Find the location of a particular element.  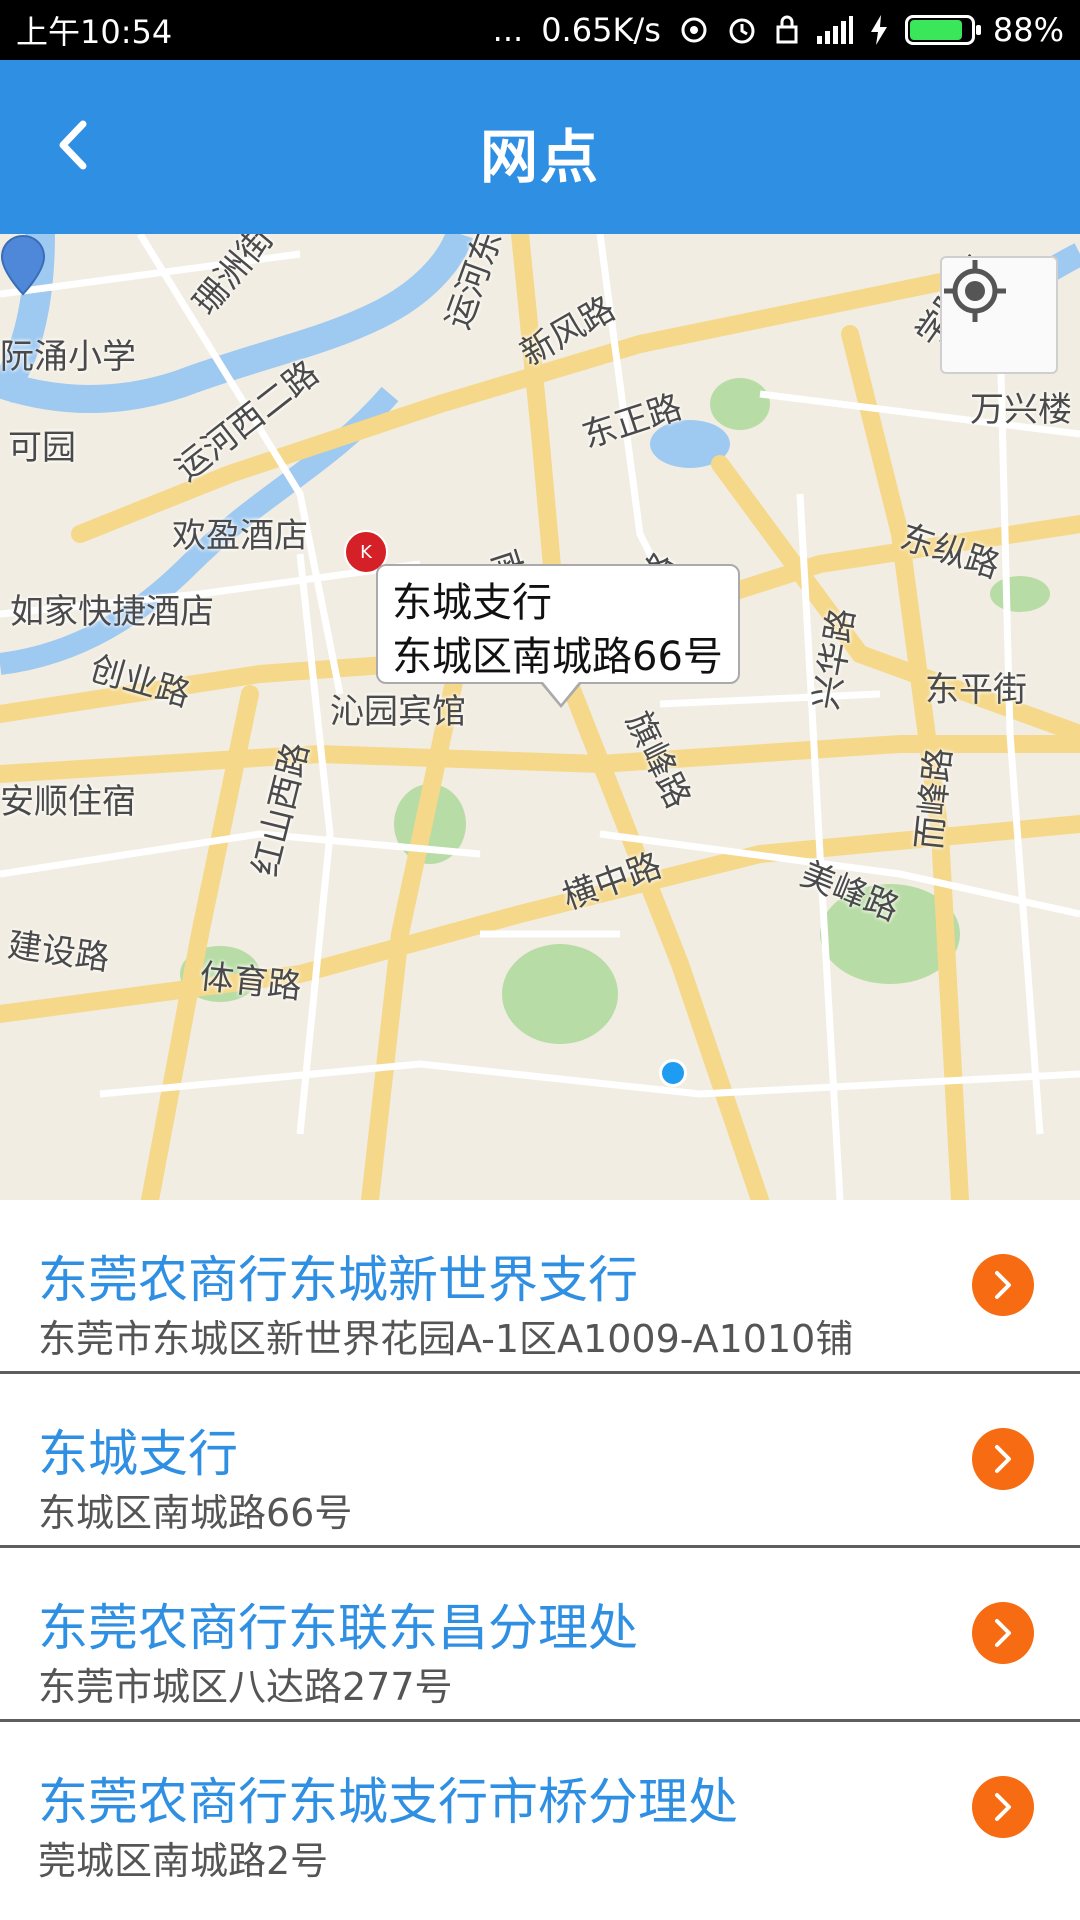

info-window-name: 东城支行 is located at coordinates (472, 603).